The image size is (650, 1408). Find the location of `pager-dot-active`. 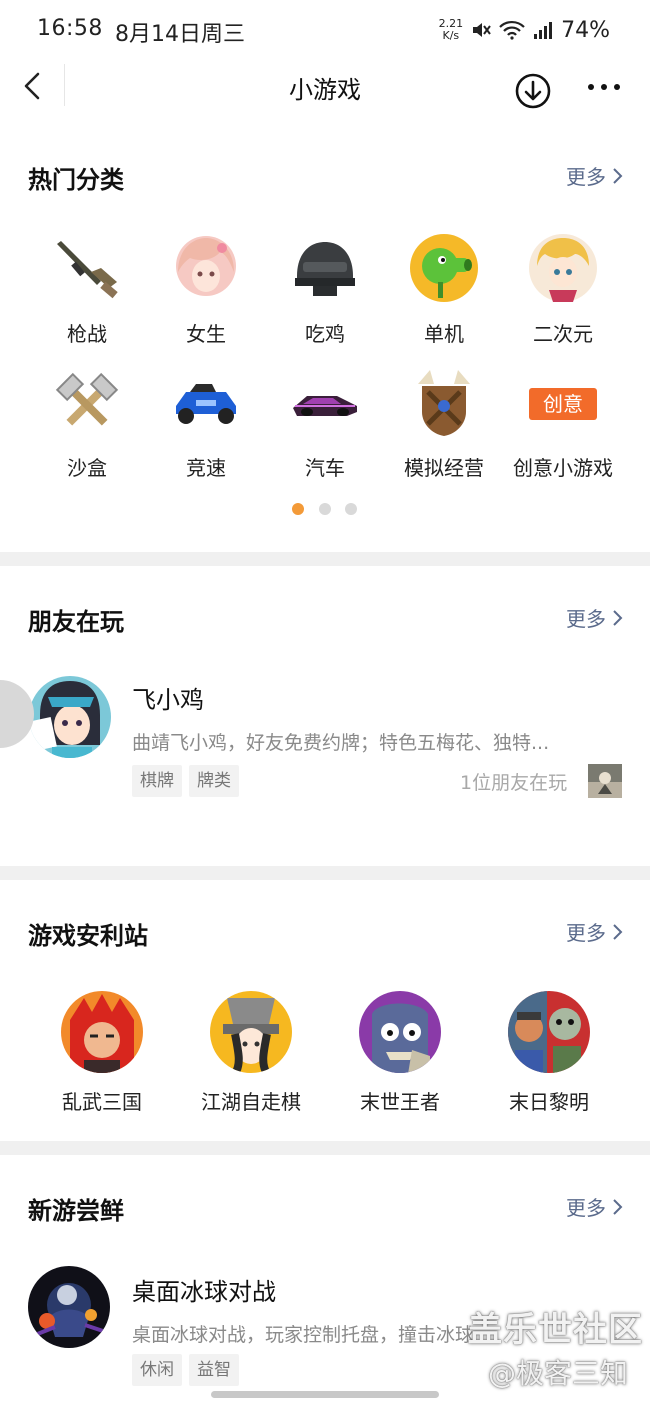

pager-dot-active is located at coordinates (298, 509).